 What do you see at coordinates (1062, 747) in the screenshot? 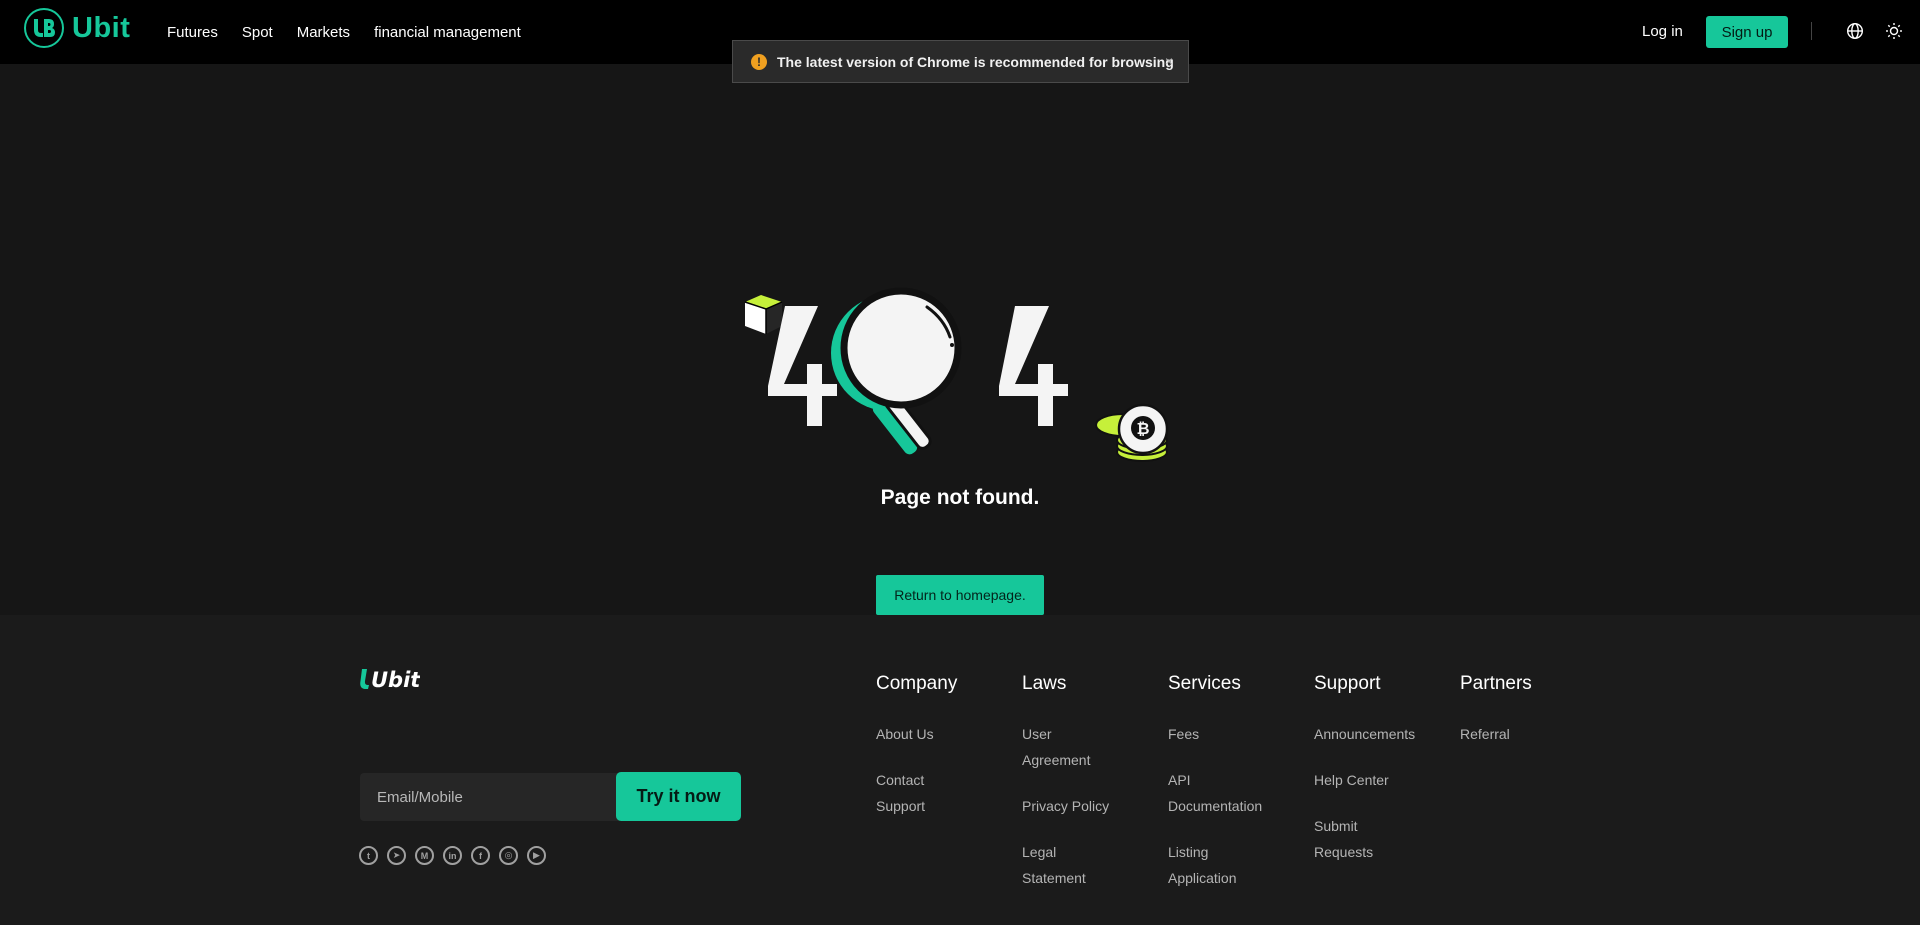
I see `footer-link-user-agreement: User Agreement` at bounding box center [1062, 747].